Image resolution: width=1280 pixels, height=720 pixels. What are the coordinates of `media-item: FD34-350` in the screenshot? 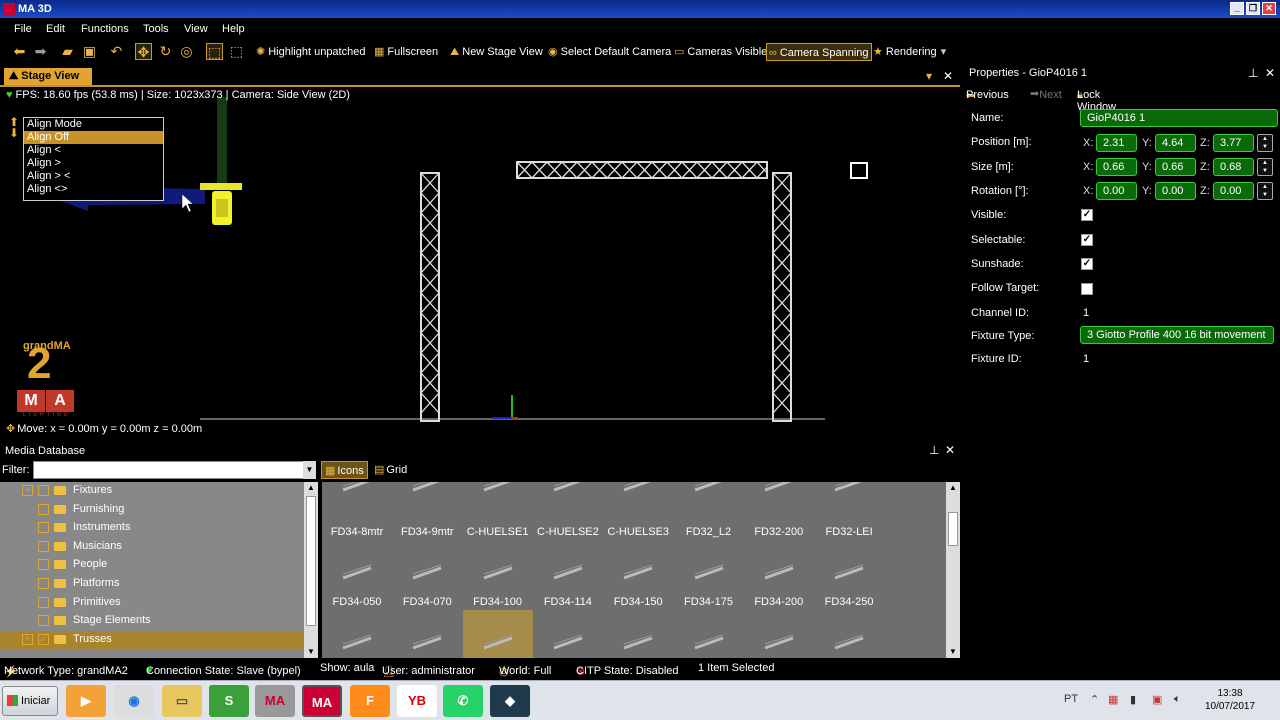 It's located at (427, 634).